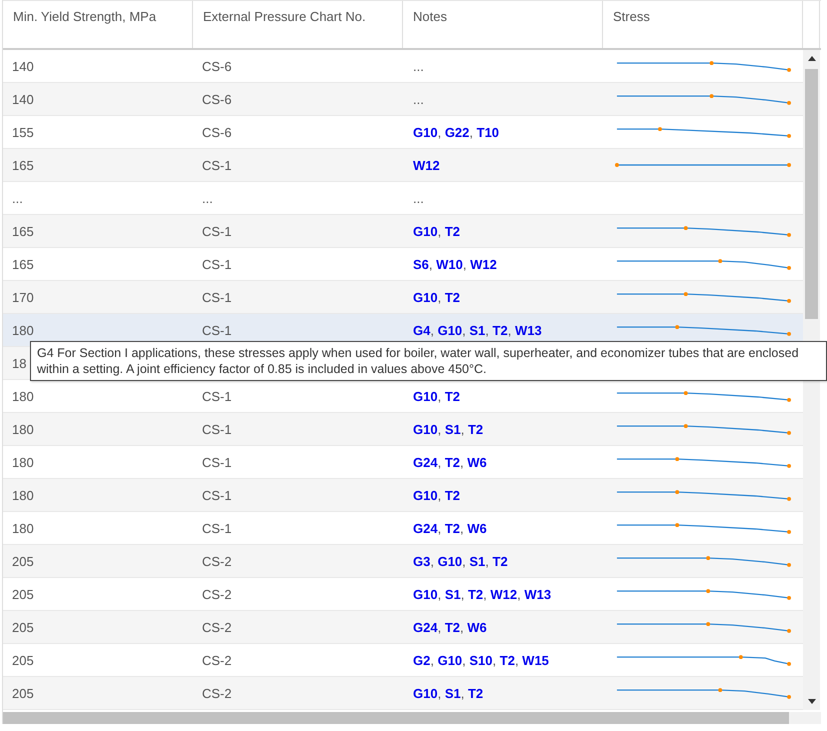  I want to click on table-cell: 140, so click(23, 66).